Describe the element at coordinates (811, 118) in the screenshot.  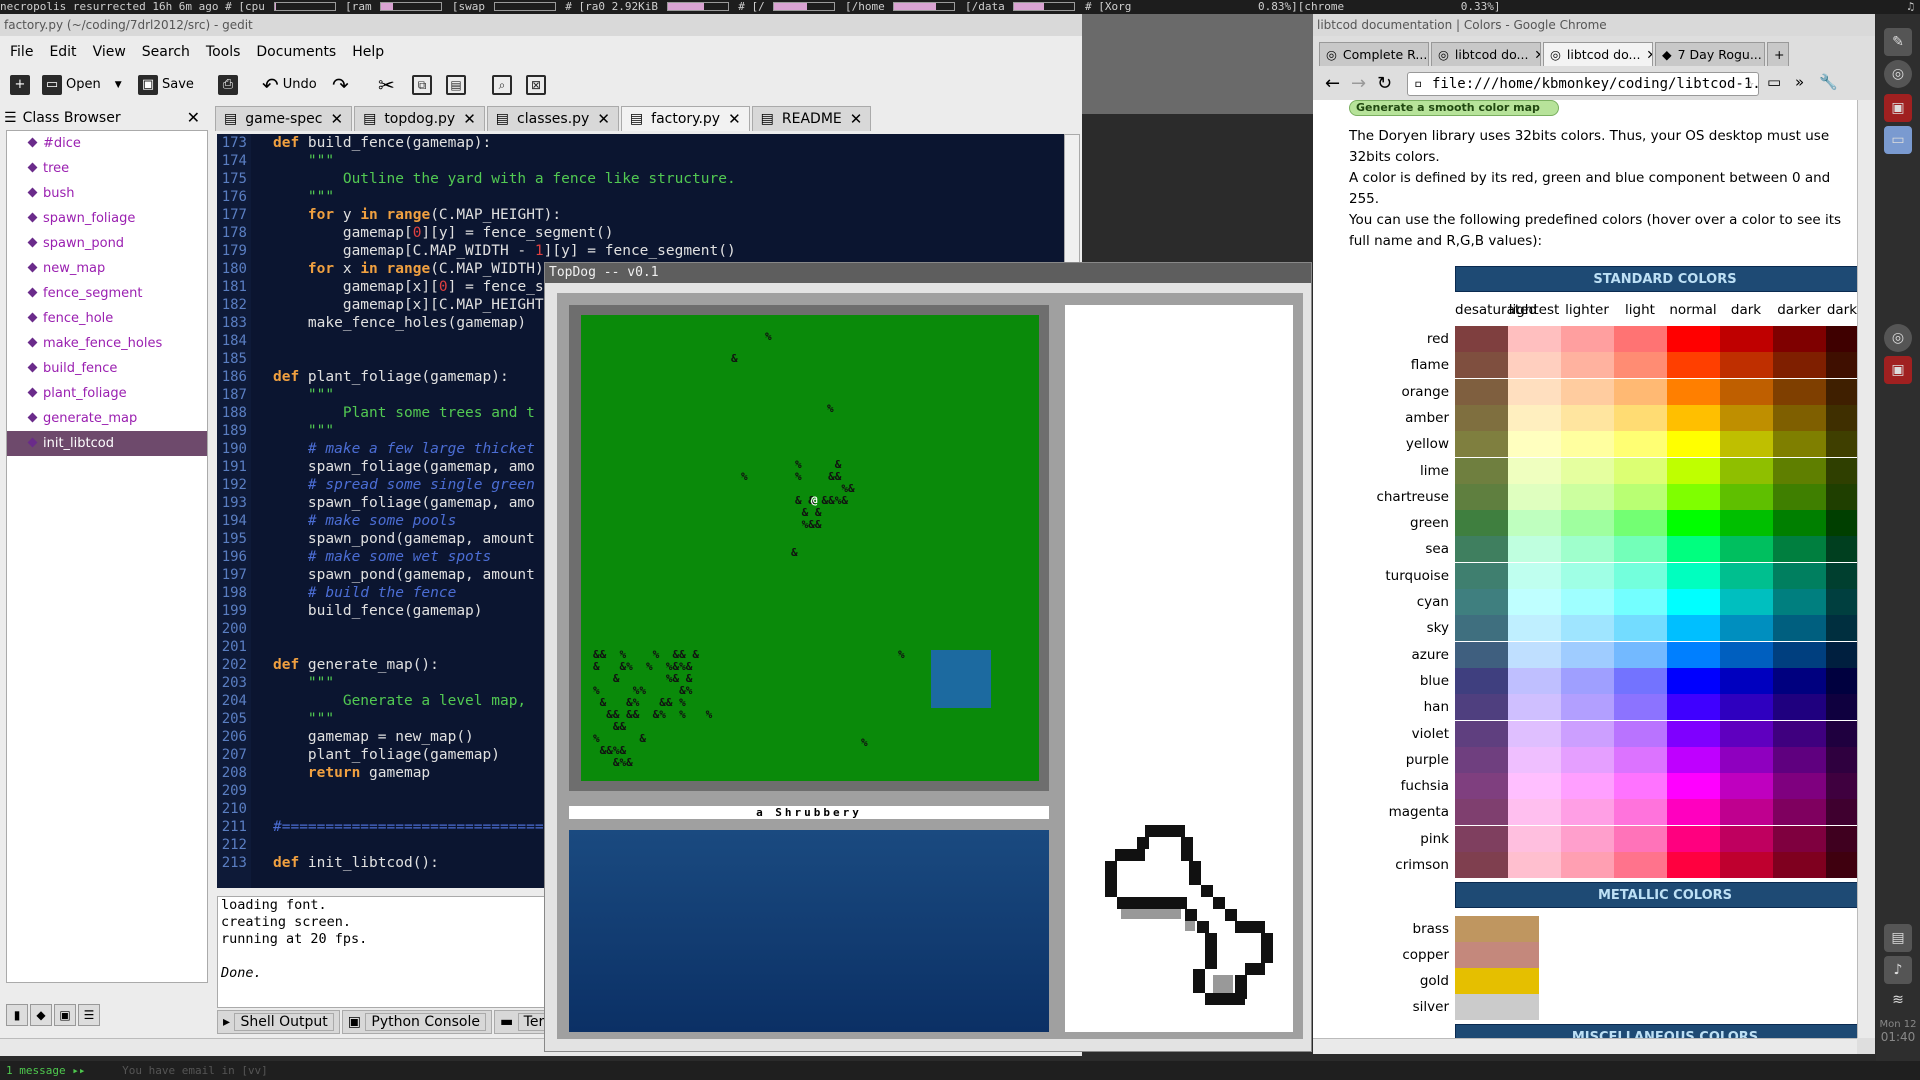
I see `tab-readme: ▤ README ✕` at that location.